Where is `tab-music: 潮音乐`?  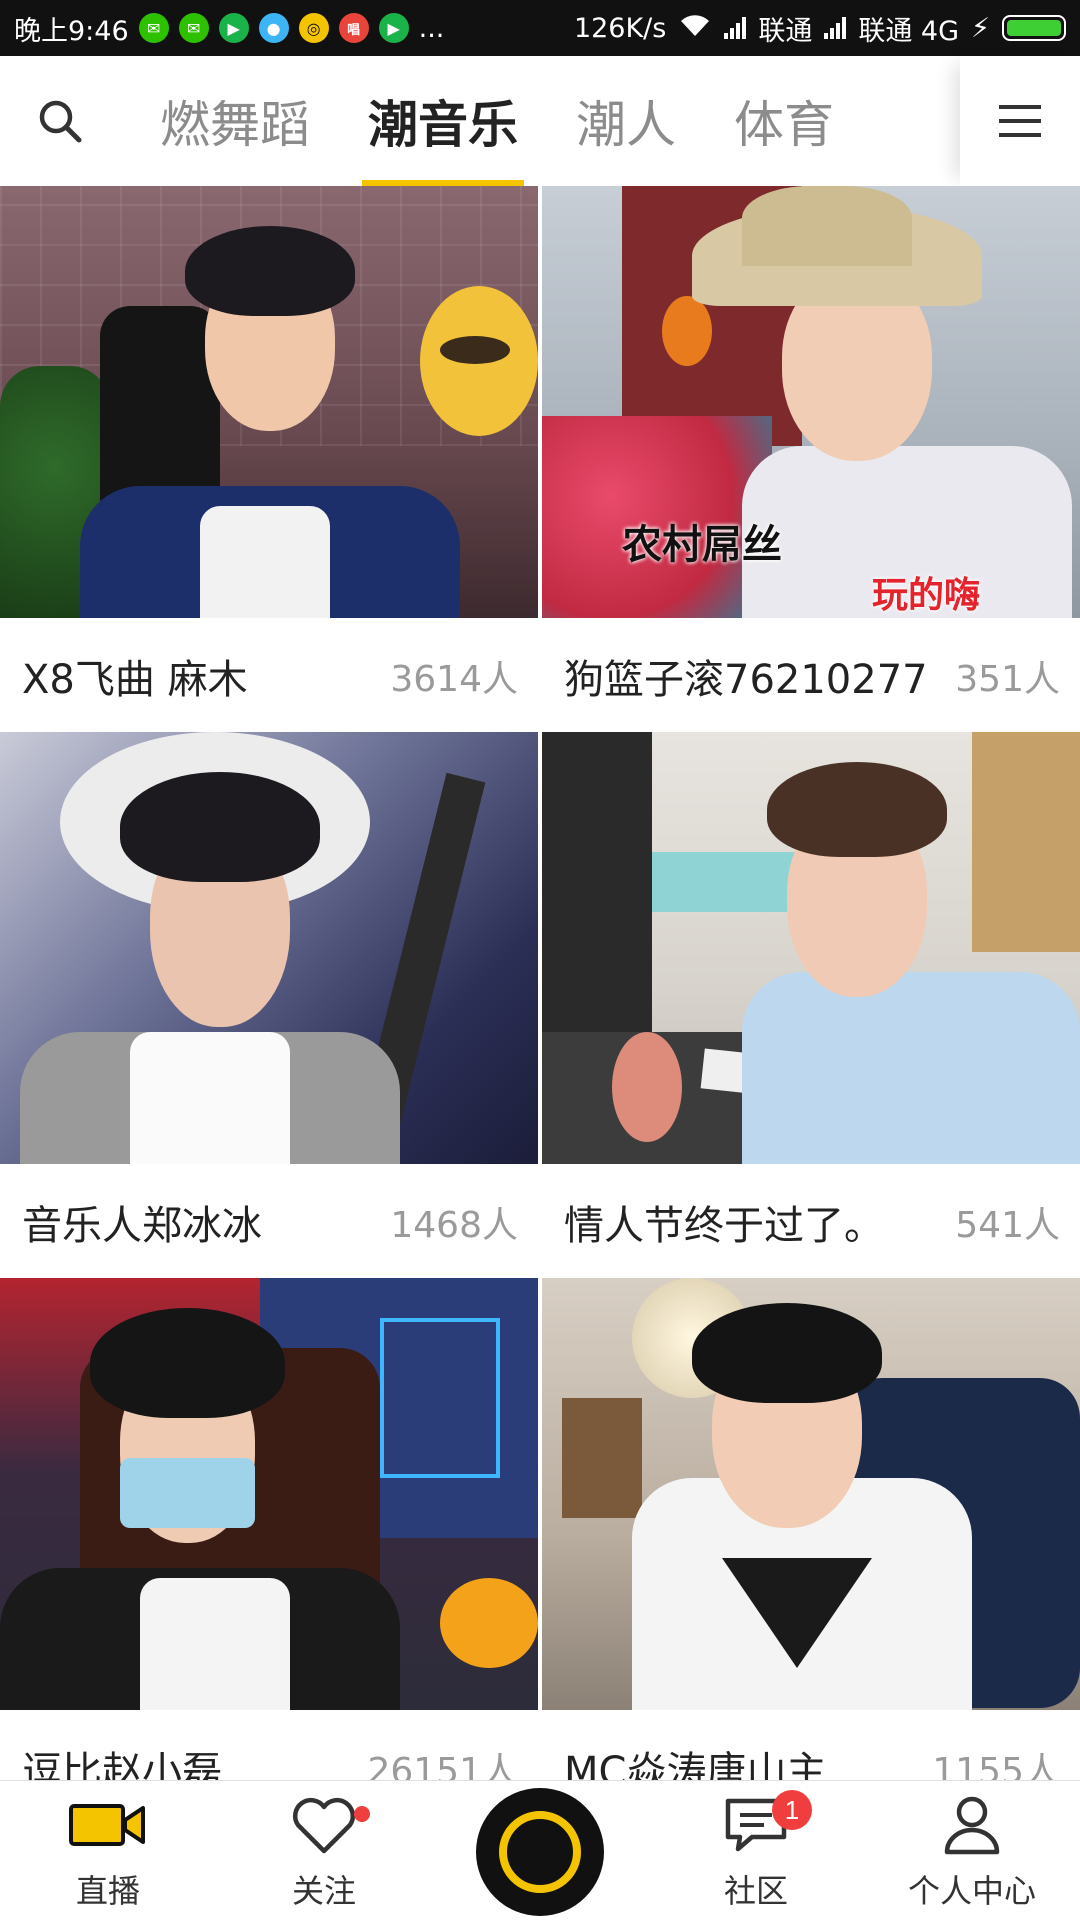
tab-music: 潮音乐 is located at coordinates (443, 121).